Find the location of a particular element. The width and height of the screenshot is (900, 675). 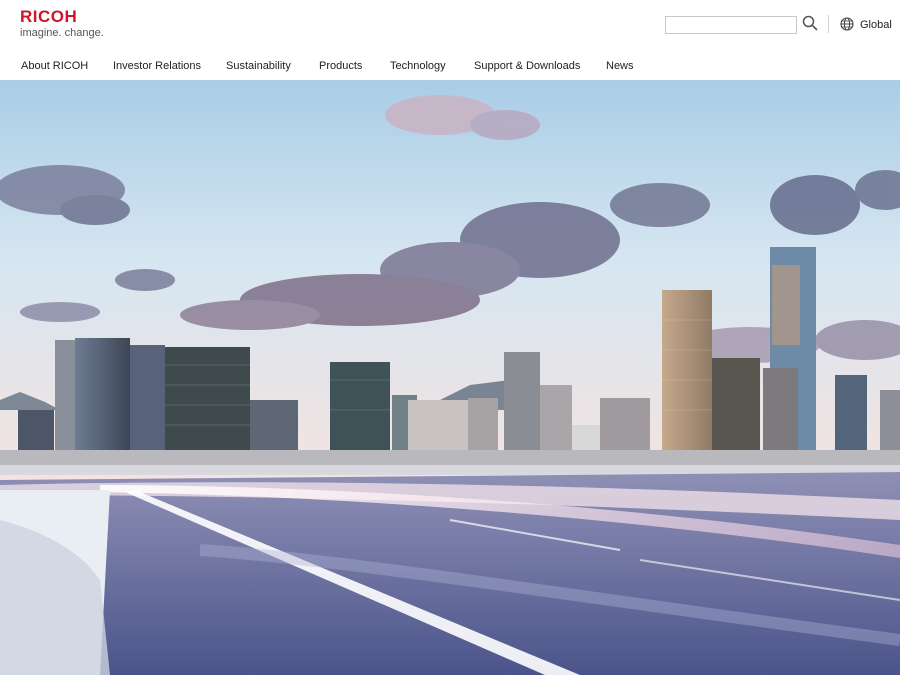

globe-icon is located at coordinates (850, 25).